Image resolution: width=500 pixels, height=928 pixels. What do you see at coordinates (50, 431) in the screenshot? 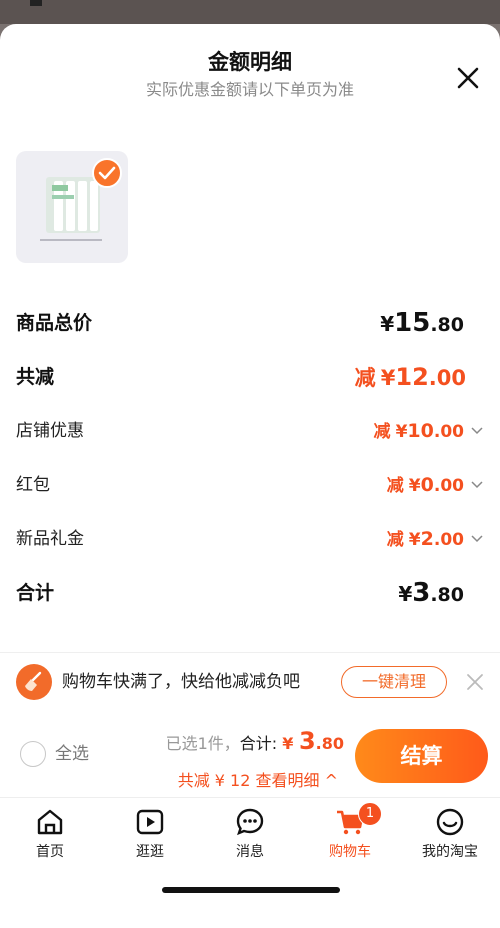
I see `shop-discount-label: 店铺优惠` at bounding box center [50, 431].